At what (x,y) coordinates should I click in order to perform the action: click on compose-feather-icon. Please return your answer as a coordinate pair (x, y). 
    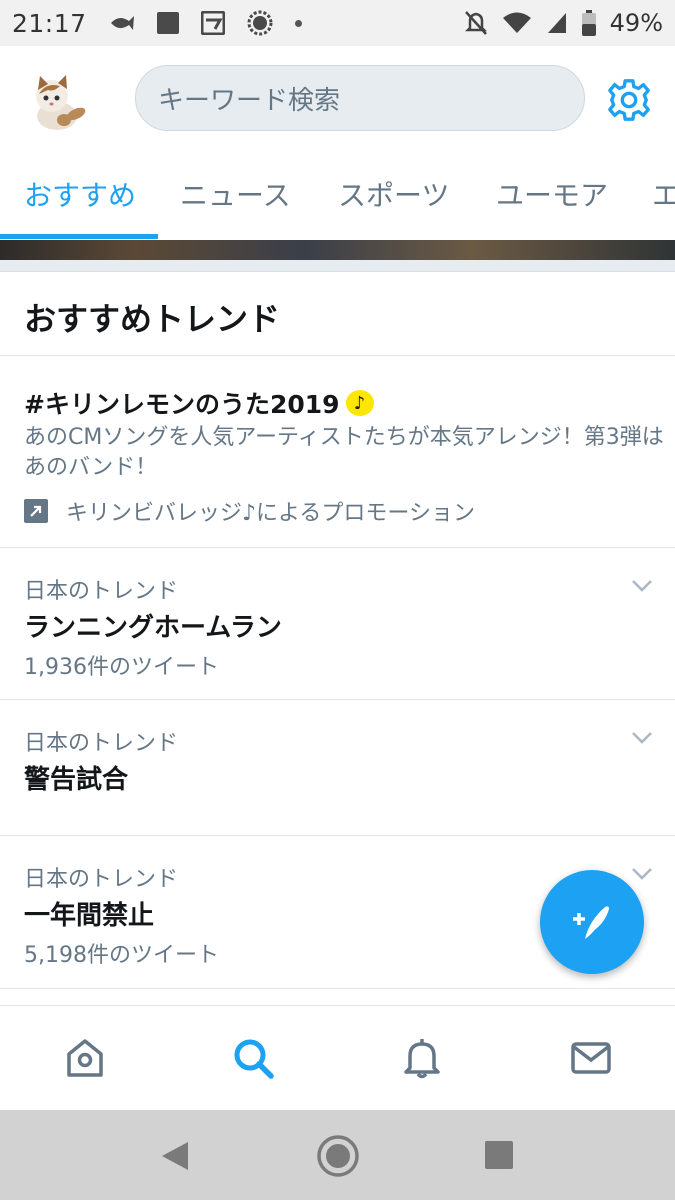
    Looking at the image, I should click on (591, 922).